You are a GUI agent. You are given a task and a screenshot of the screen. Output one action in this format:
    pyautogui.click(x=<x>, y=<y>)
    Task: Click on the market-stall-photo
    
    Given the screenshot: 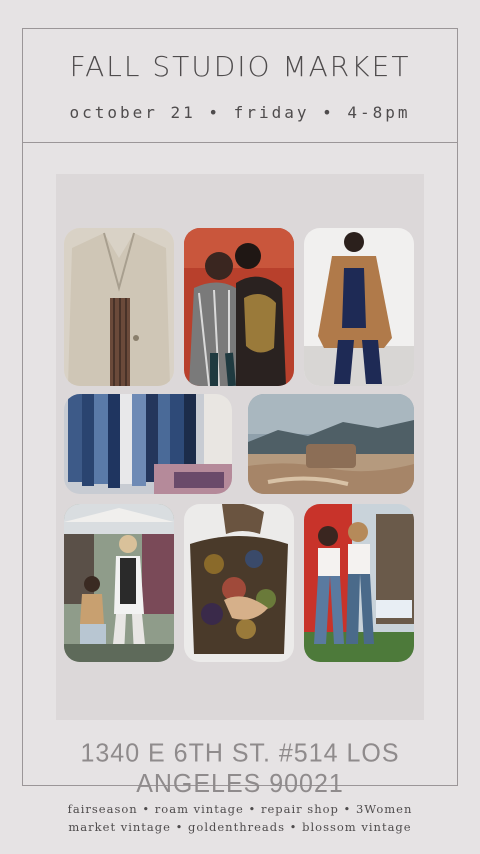 What is the action you would take?
    pyautogui.click(x=119, y=583)
    